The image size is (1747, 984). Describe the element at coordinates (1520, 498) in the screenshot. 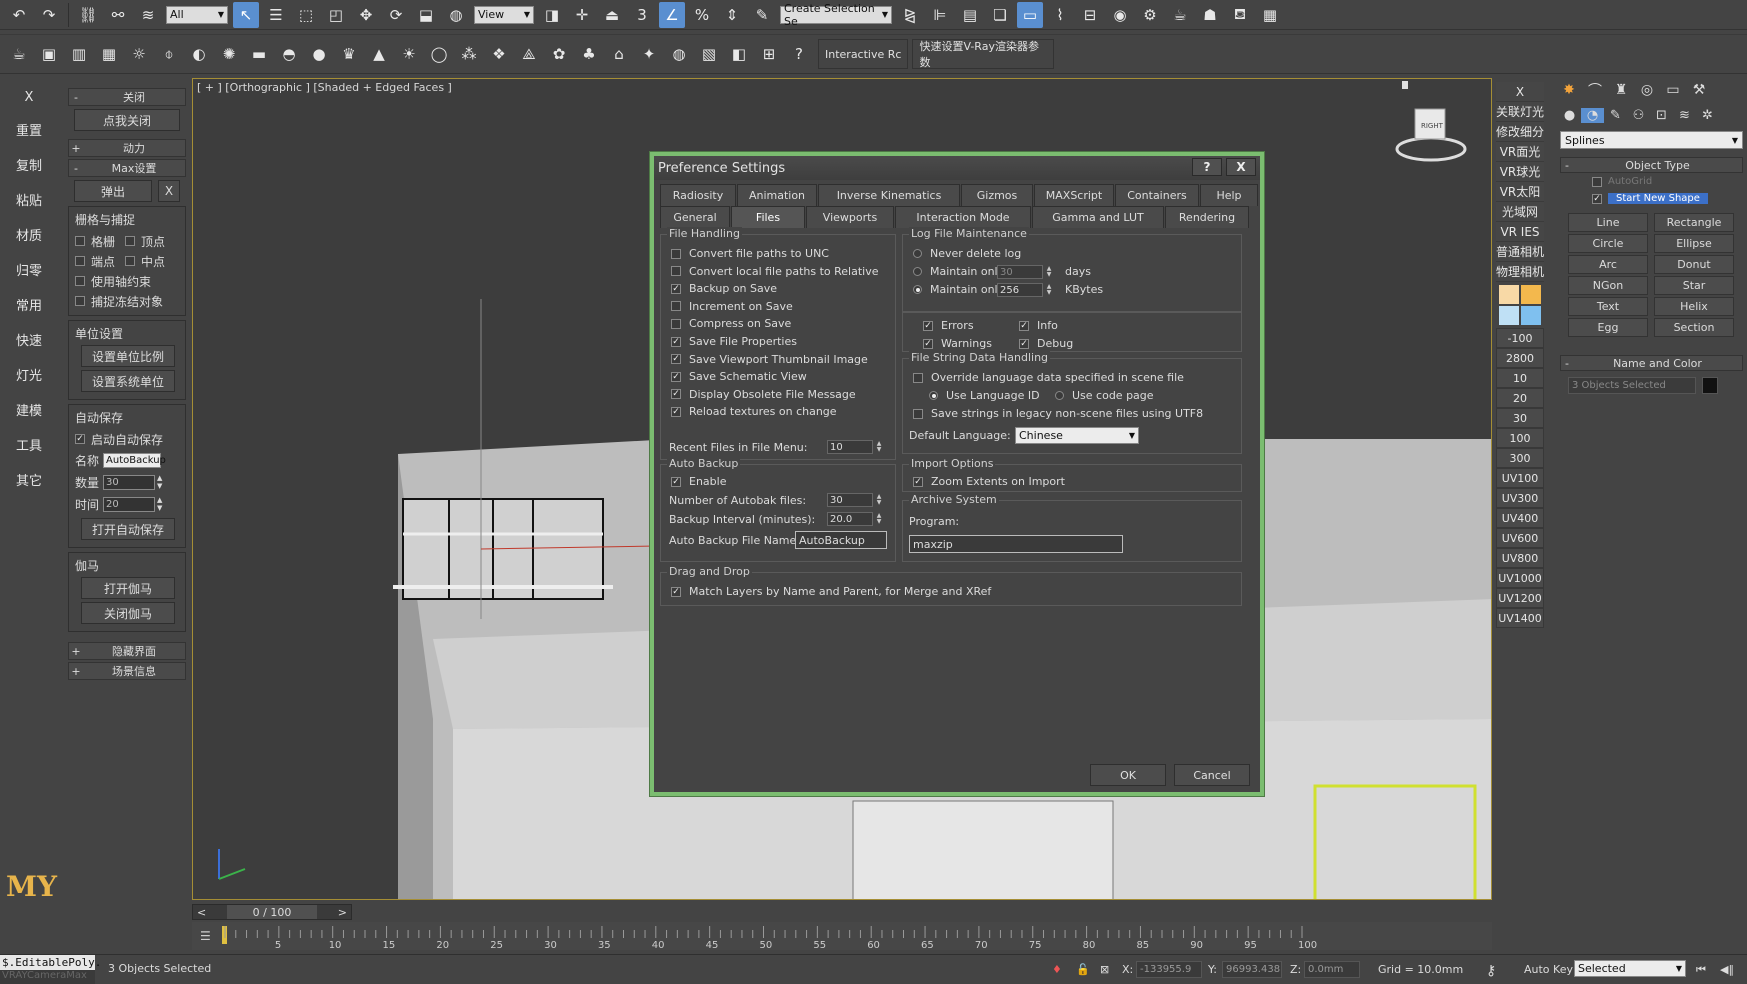

I see `preset-value-button: UV300` at that location.